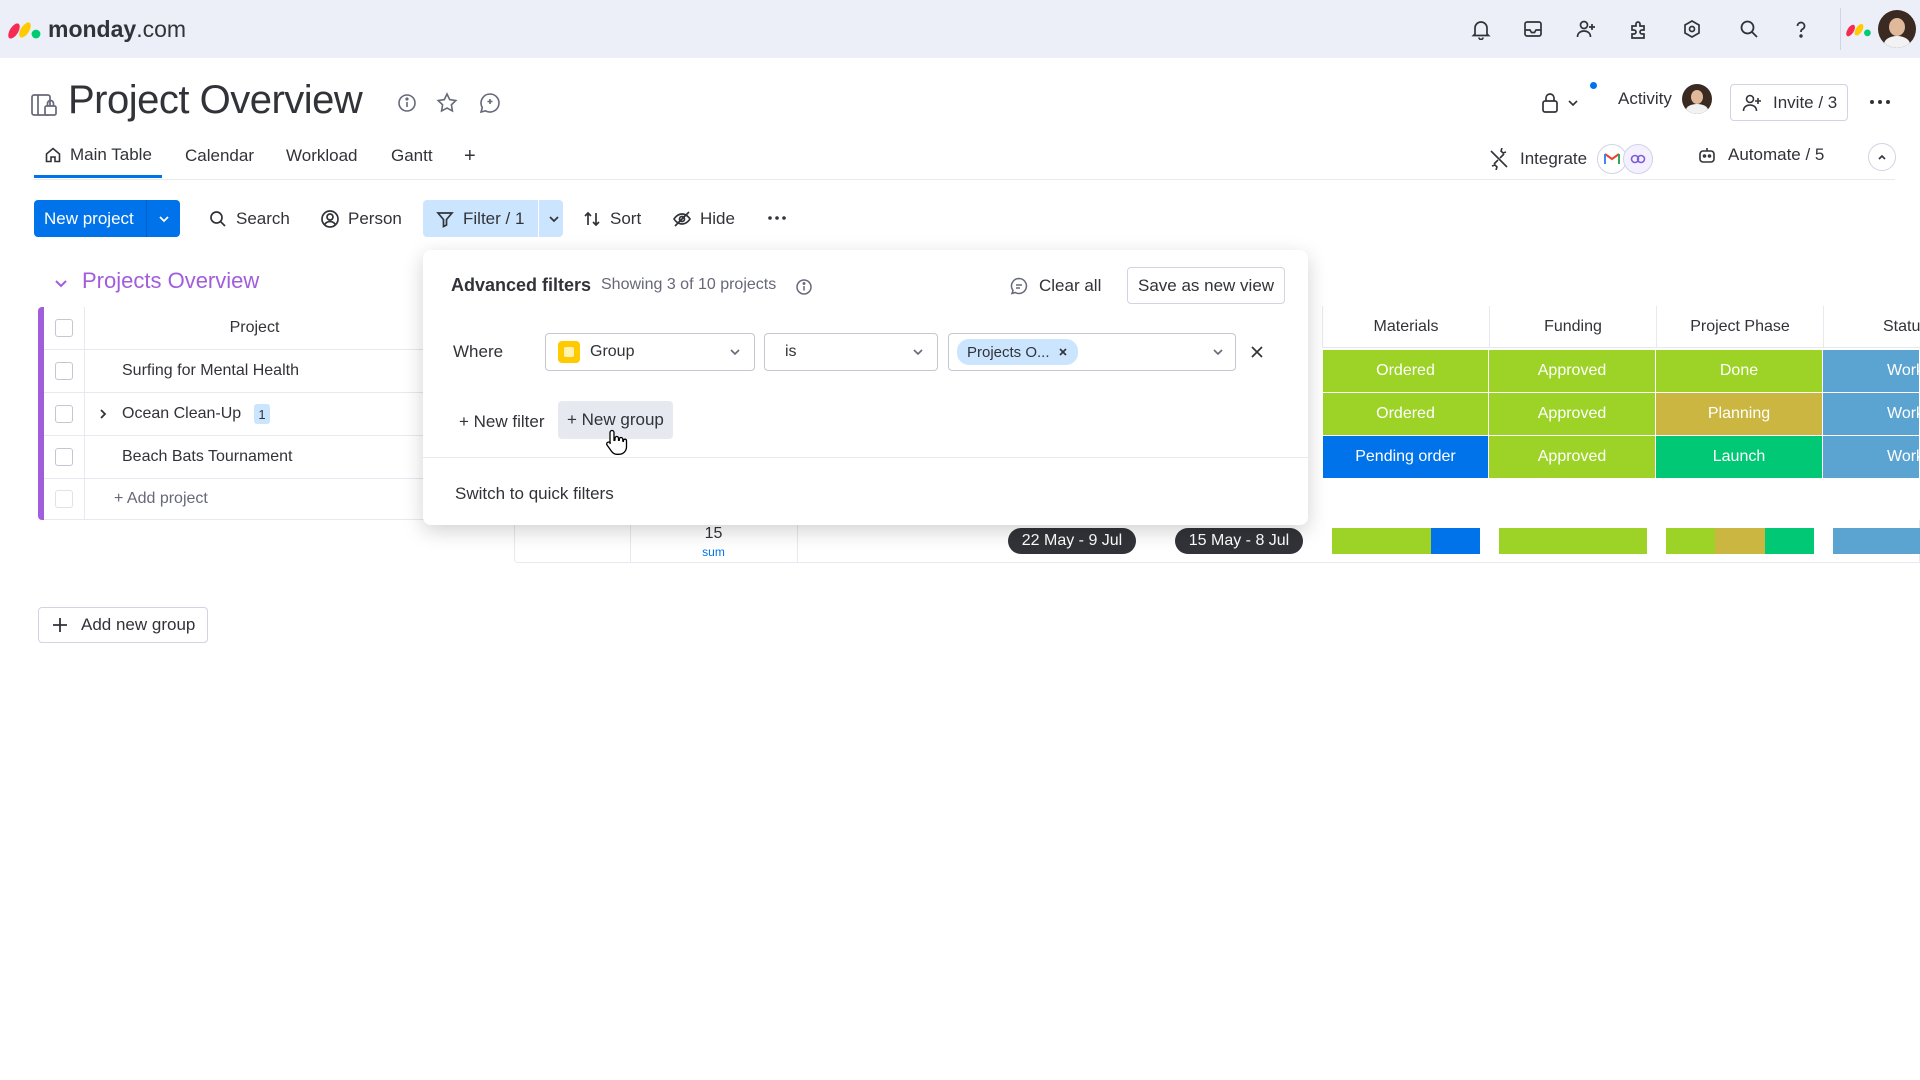 This screenshot has height=1080, width=1920. Describe the element at coordinates (703, 218) in the screenshot. I see `hide-columns-button: Hide` at that location.